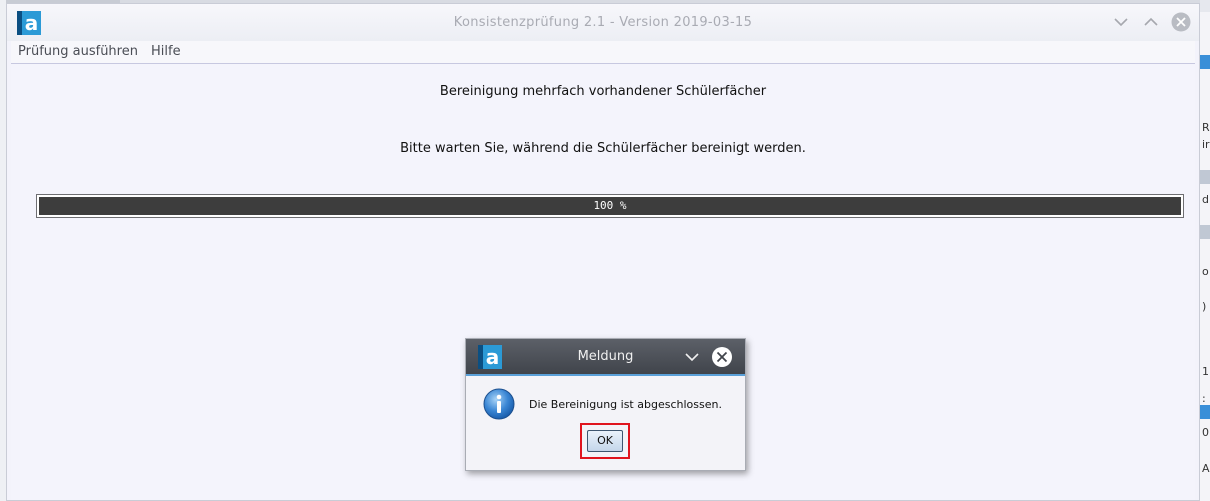 This screenshot has width=1210, height=501. I want to click on bg-text-fragment: ), so click(1204, 306).